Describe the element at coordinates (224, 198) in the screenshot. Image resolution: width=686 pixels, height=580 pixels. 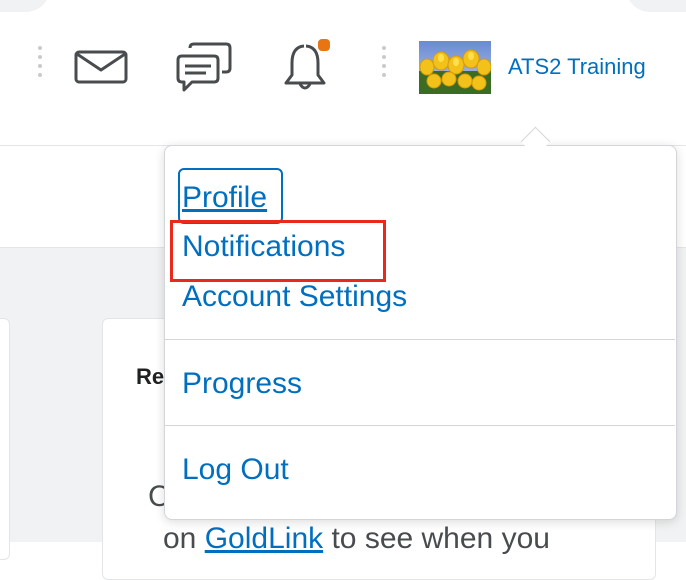
I see `menu-item-profile: Profile` at that location.